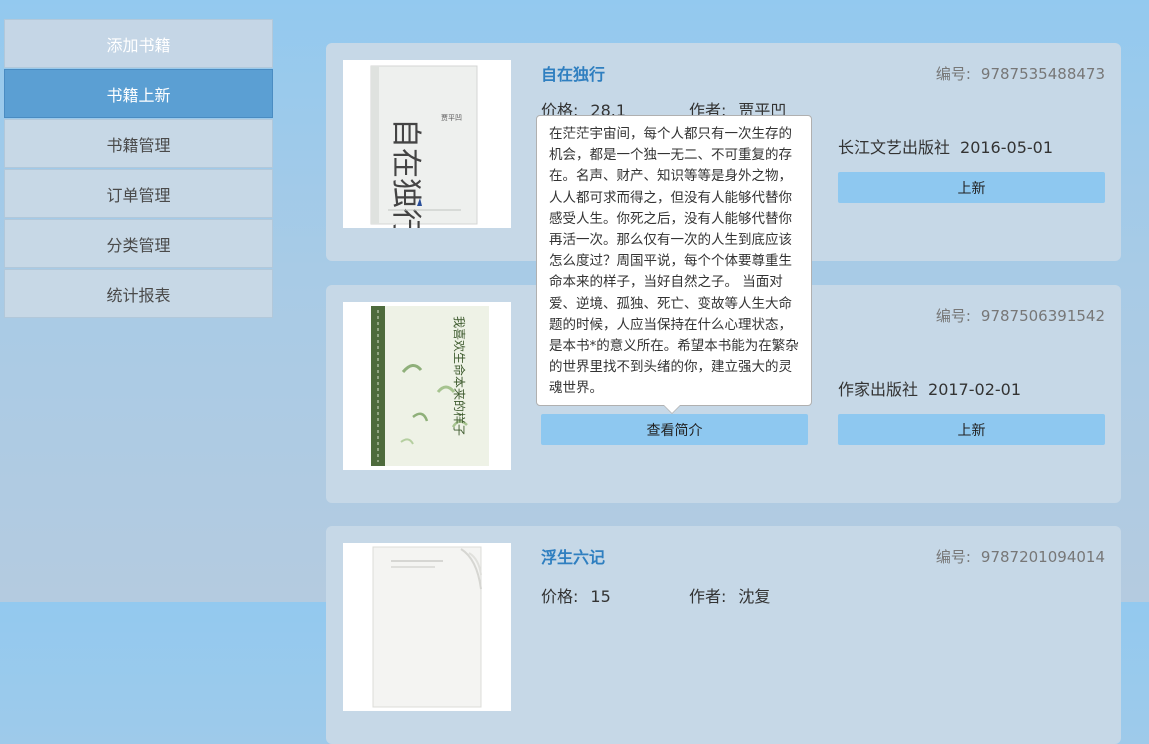 Image resolution: width=1149 pixels, height=744 pixels. Describe the element at coordinates (459, 376) in the screenshot. I see `cover-title-text: 我喜欢生命本来的样子` at that location.